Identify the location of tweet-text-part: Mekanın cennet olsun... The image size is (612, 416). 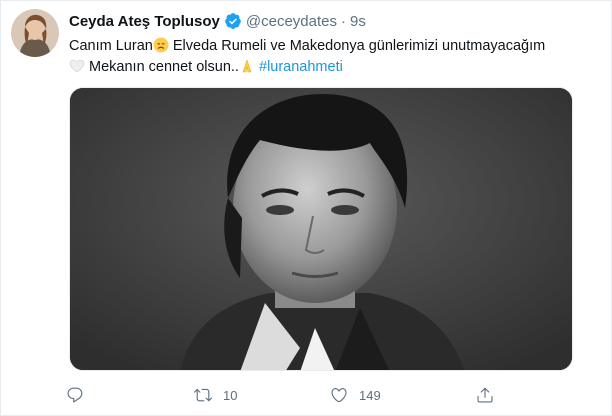
(162, 67).